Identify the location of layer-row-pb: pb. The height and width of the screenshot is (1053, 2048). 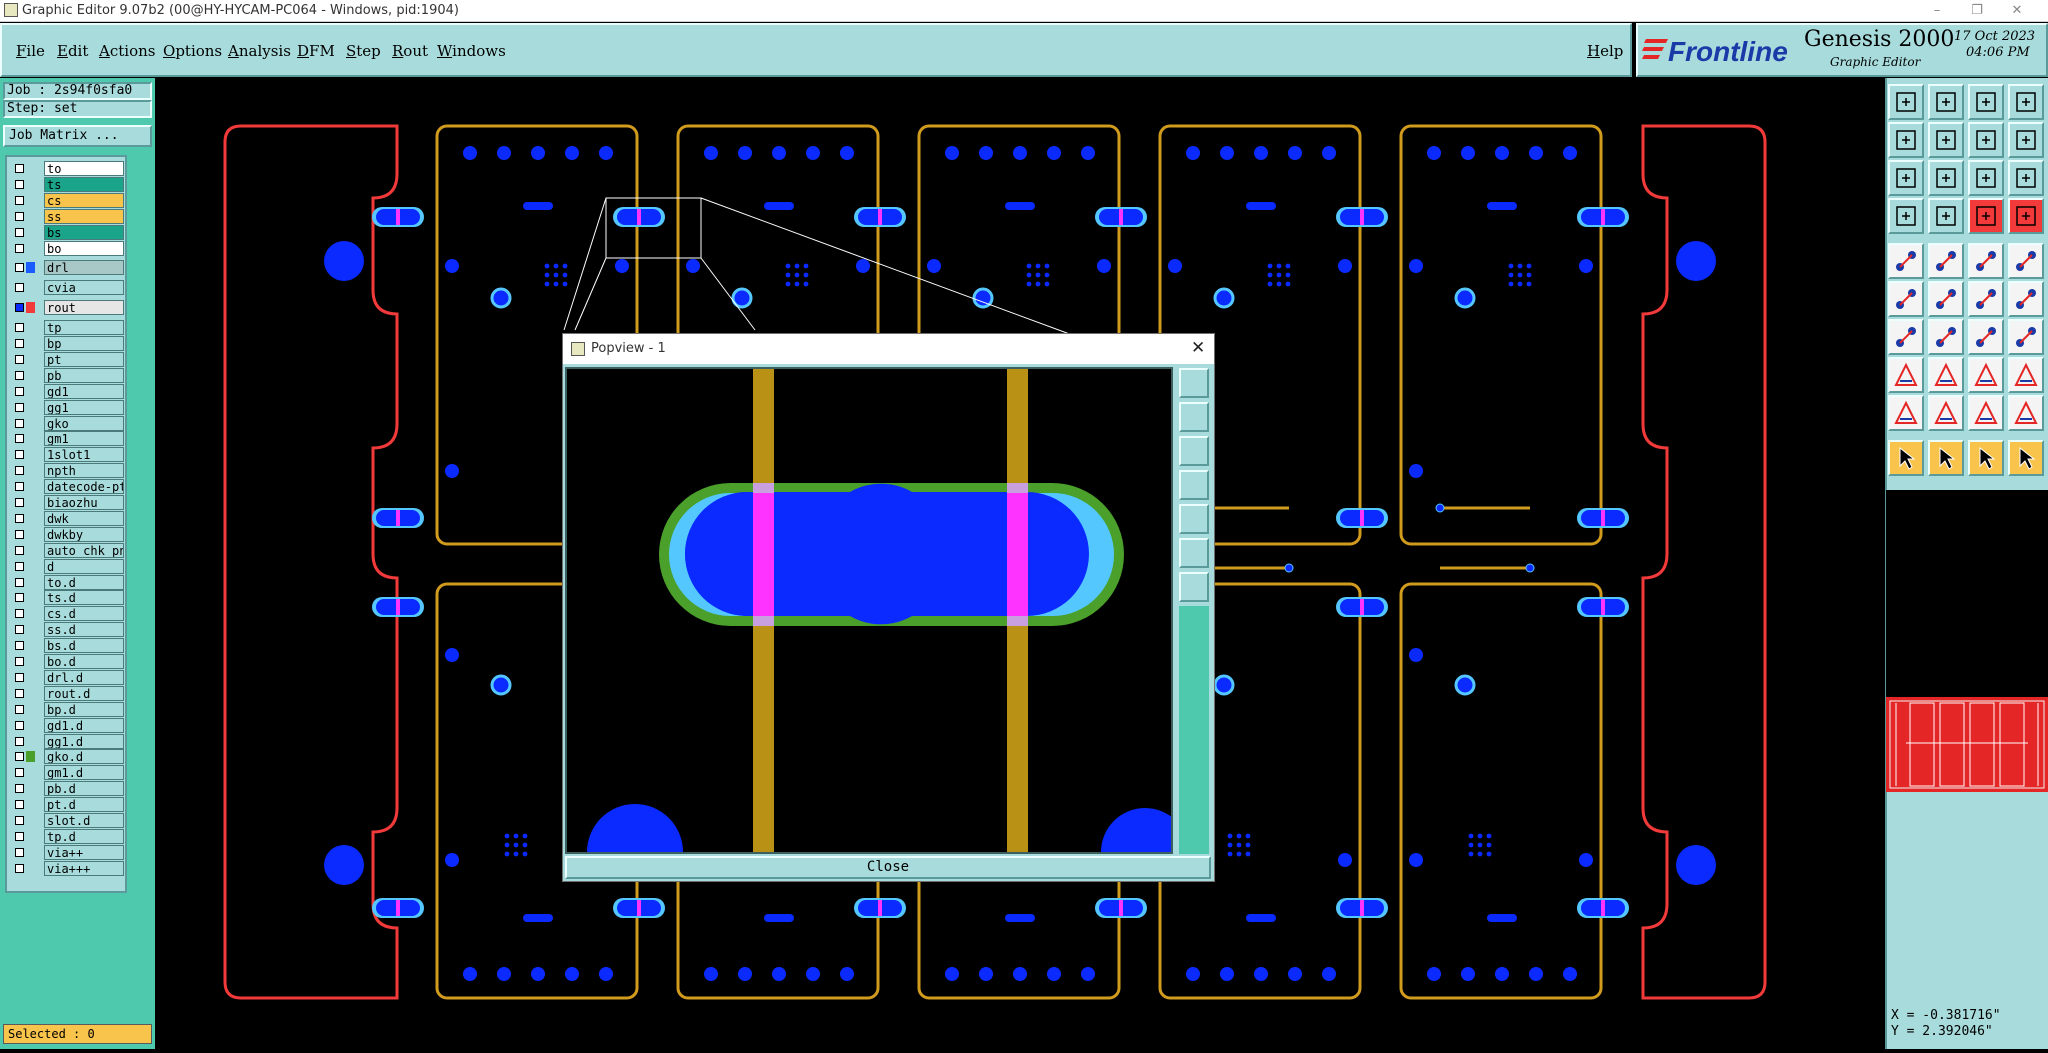
(69, 375).